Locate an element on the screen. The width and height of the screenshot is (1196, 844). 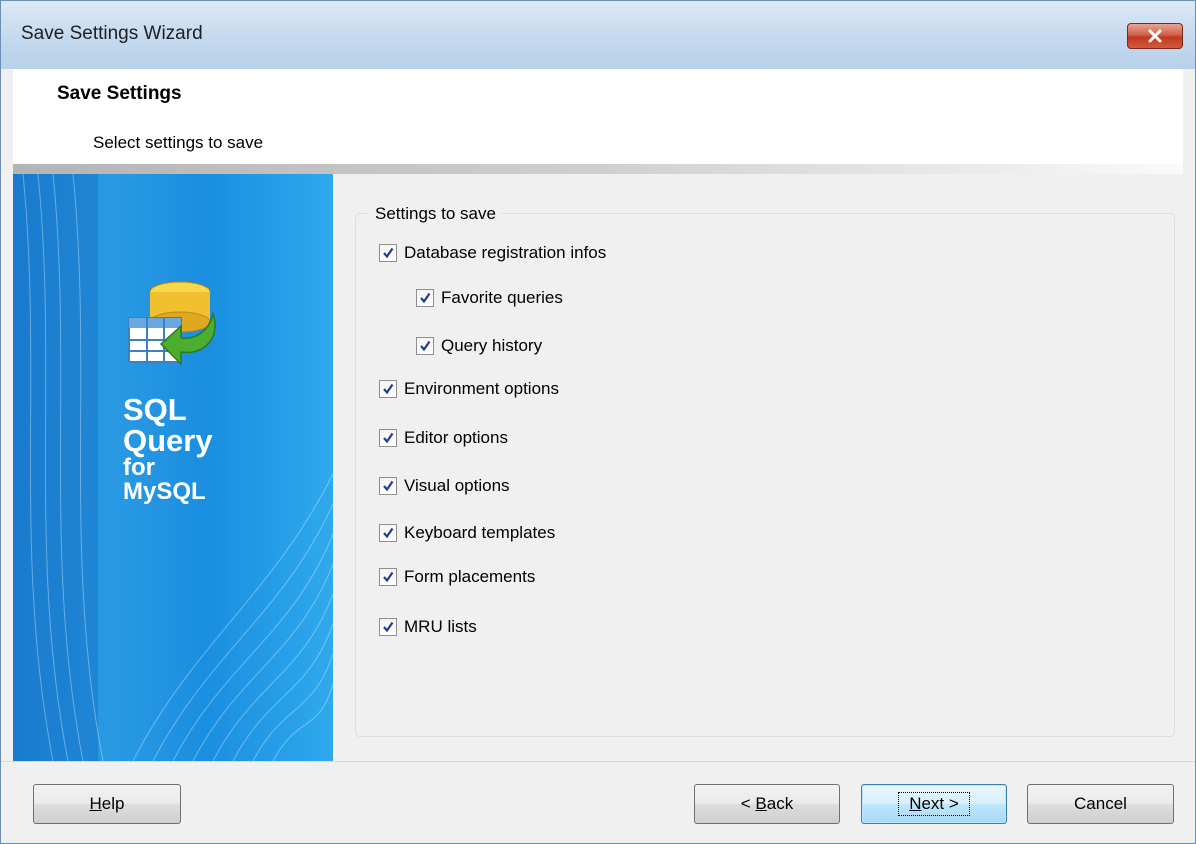
checkbox-query-history: Query history is located at coordinates (479, 346).